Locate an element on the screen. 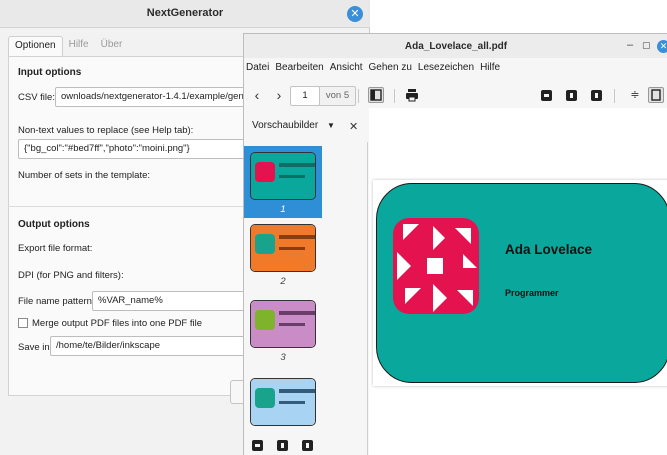 The height and width of the screenshot is (455, 667). card-name: Ada Lovelace is located at coordinates (549, 249).